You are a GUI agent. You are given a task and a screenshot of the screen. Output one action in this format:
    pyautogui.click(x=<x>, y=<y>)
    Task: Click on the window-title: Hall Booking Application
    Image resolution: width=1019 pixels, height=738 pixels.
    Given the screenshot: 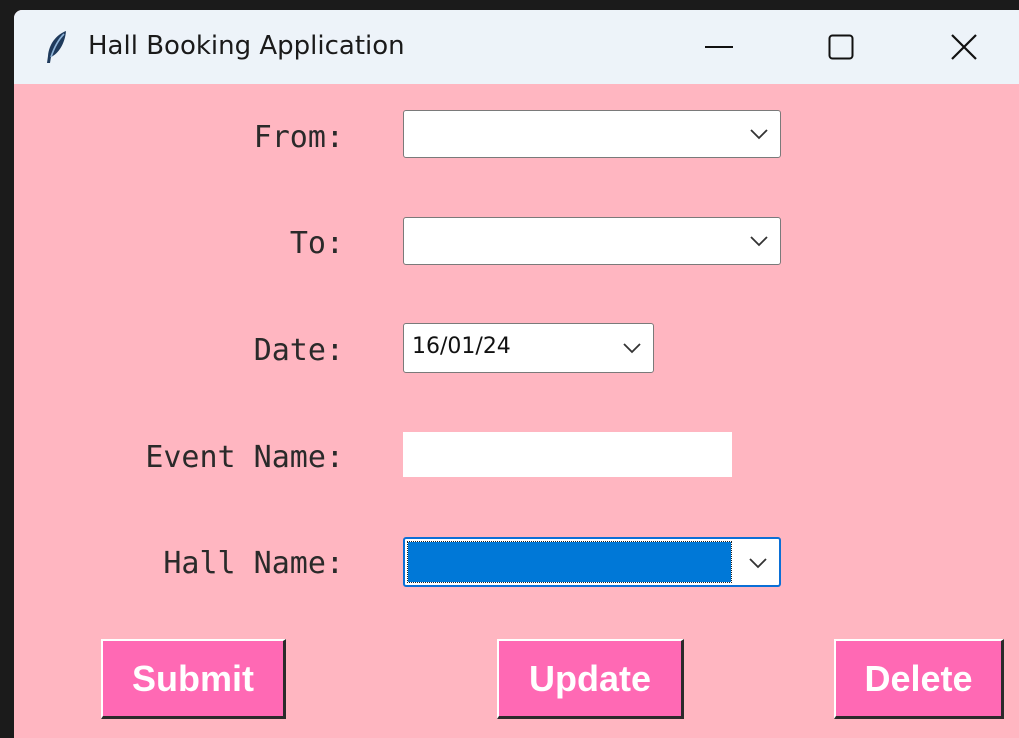 What is the action you would take?
    pyautogui.click(x=246, y=46)
    